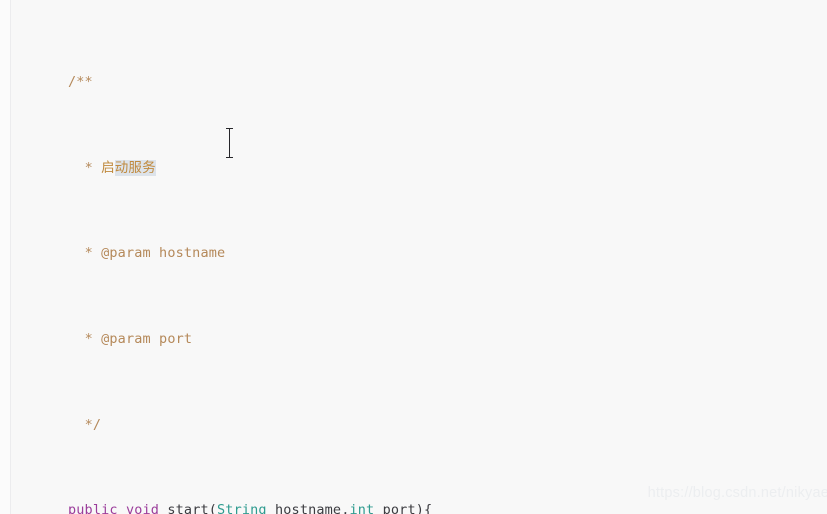 The width and height of the screenshot is (827, 514). What do you see at coordinates (403, 508) in the screenshot?
I see `param-port: port){` at bounding box center [403, 508].